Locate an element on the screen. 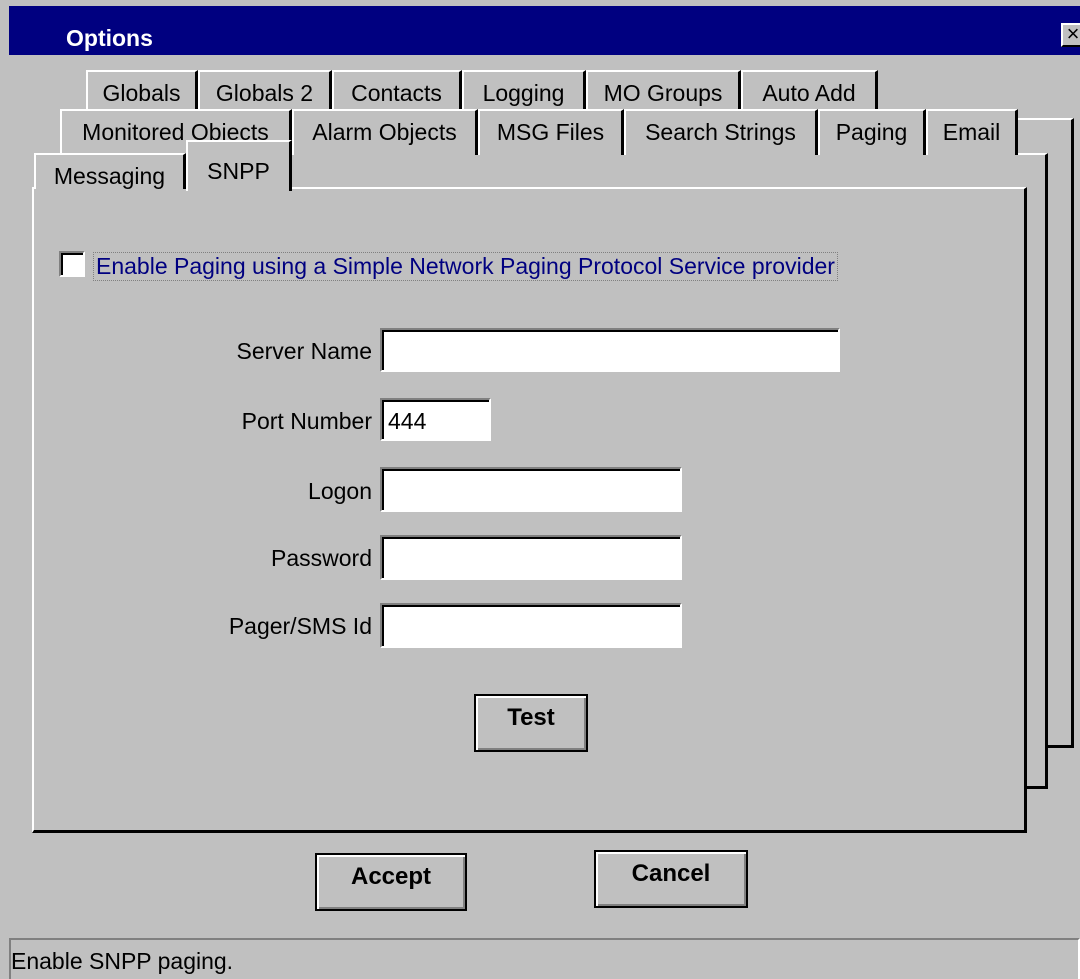  tab-label: Logging is located at coordinates (523, 93).